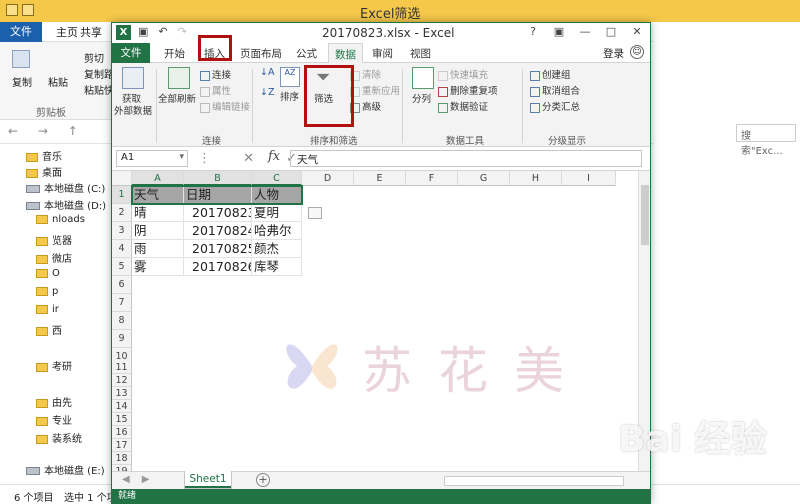  What do you see at coordinates (466, 158) in the screenshot?
I see `formula-input: 天气` at bounding box center [466, 158].